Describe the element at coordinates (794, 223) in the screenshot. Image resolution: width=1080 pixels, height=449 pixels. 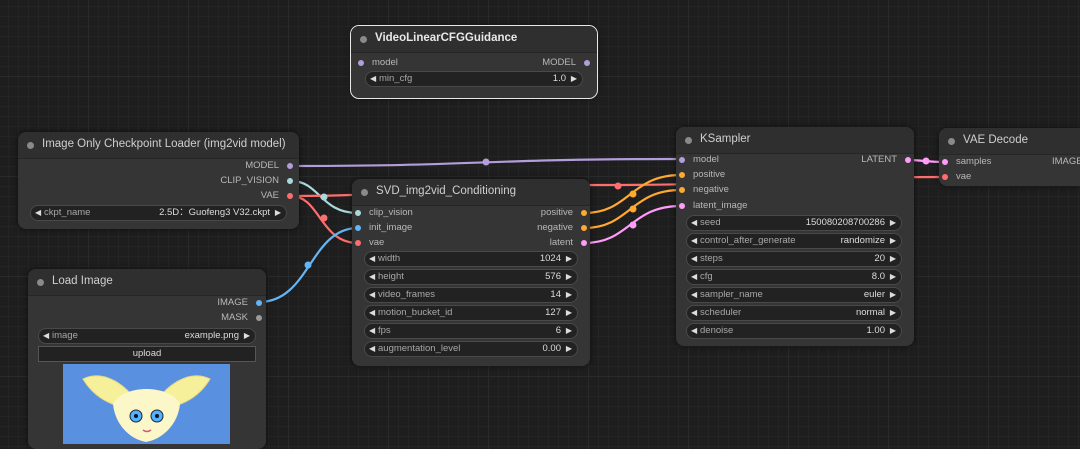
I see `widget-seed: ◀ seed 150080208700286 ▶` at that location.